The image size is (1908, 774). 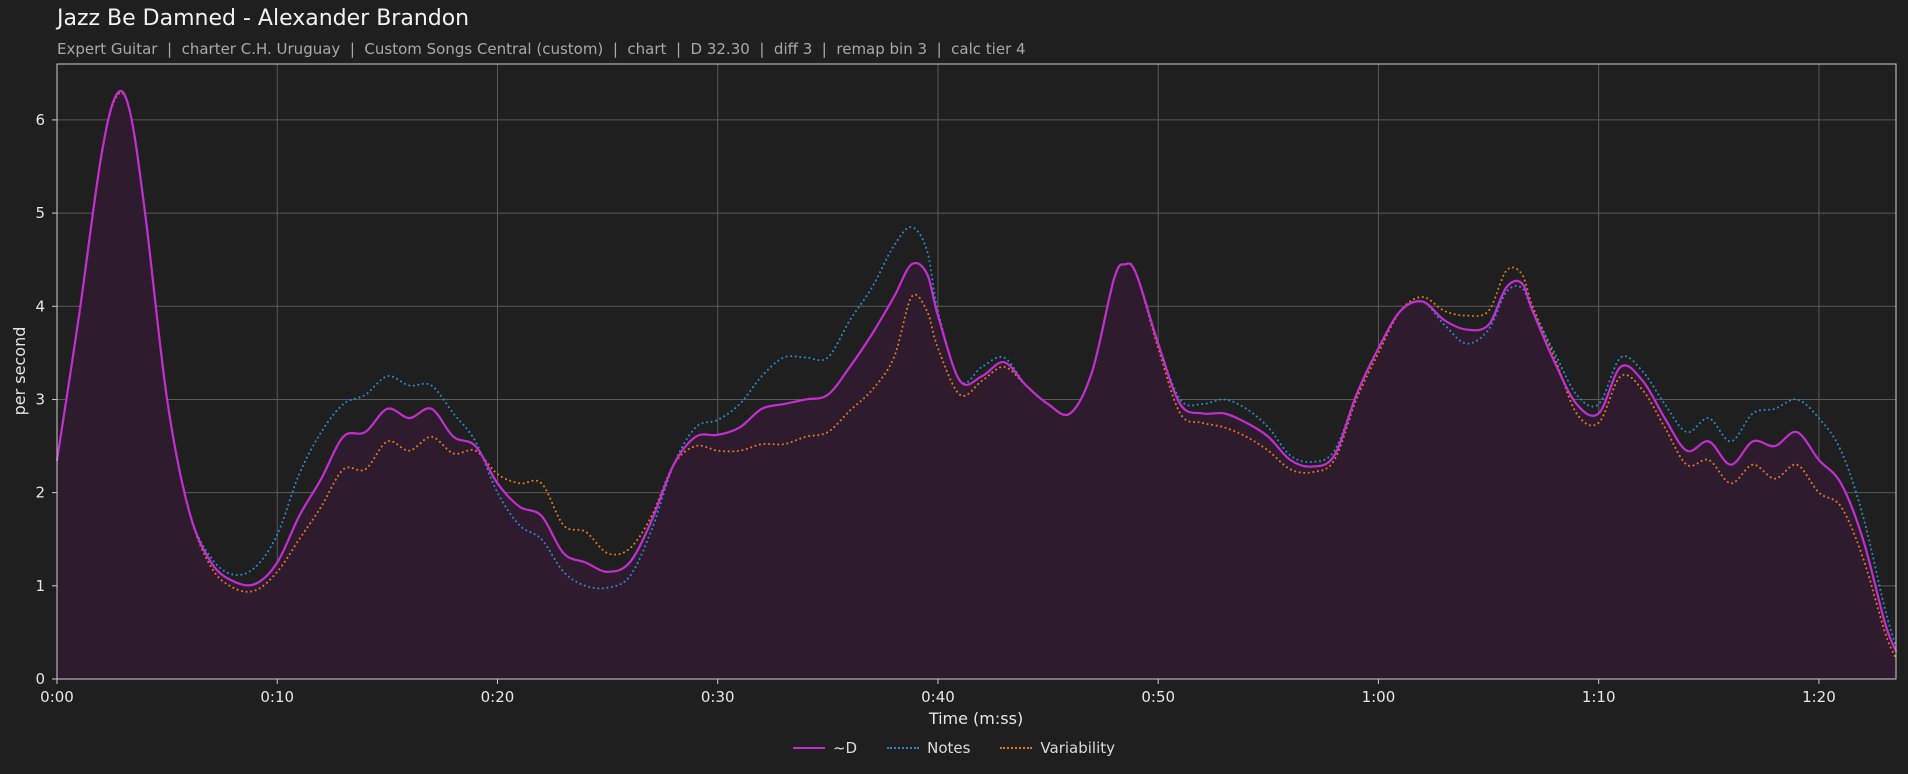 What do you see at coordinates (1599, 697) in the screenshot?
I see `x-tick-label: 1:10` at bounding box center [1599, 697].